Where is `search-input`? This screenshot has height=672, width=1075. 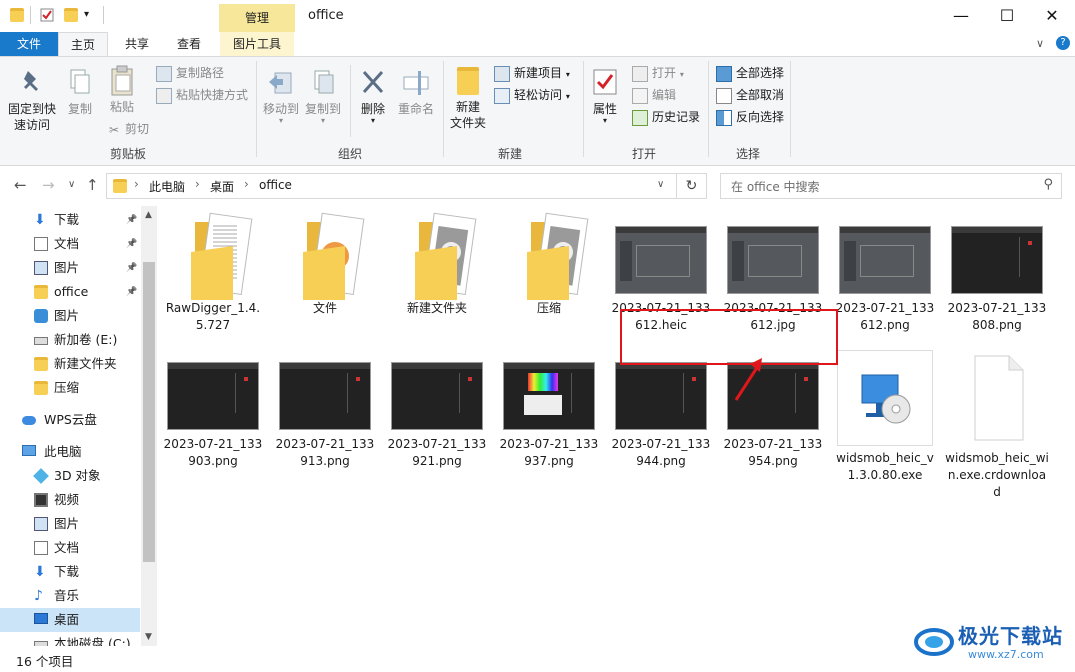
search-input is located at coordinates (881, 187).